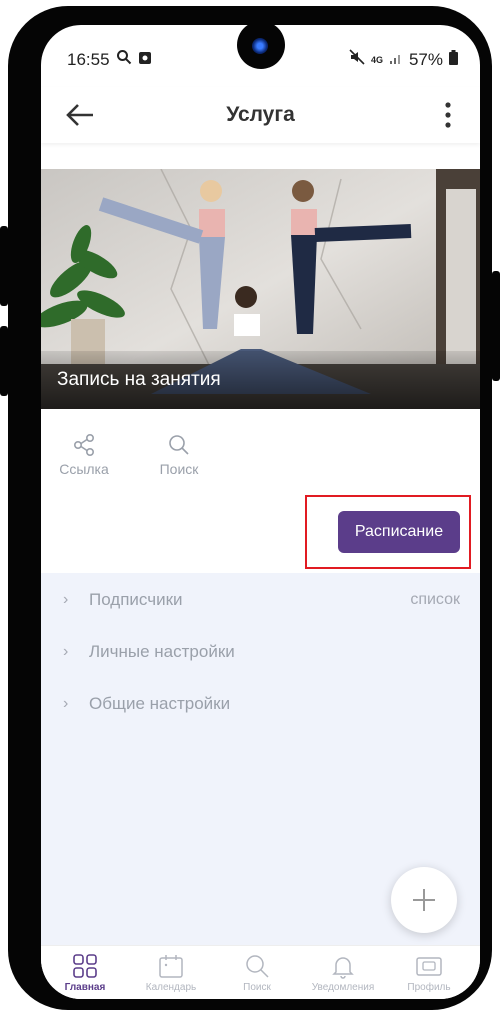 The height and width of the screenshot is (1016, 500). What do you see at coordinates (429, 966) in the screenshot?
I see `profile-card-icon` at bounding box center [429, 966].